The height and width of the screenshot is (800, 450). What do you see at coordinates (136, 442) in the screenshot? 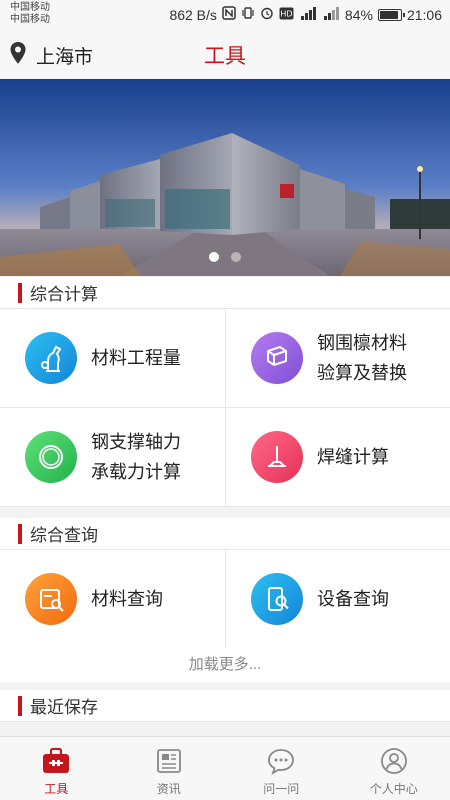
I see `tool-label-line1: 钢支撑轴力` at bounding box center [136, 442].